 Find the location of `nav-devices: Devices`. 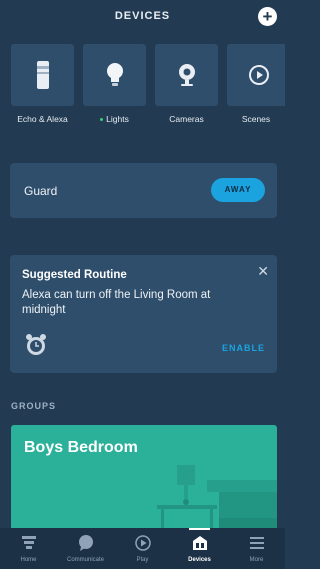

nav-devices: Devices is located at coordinates (199, 548).